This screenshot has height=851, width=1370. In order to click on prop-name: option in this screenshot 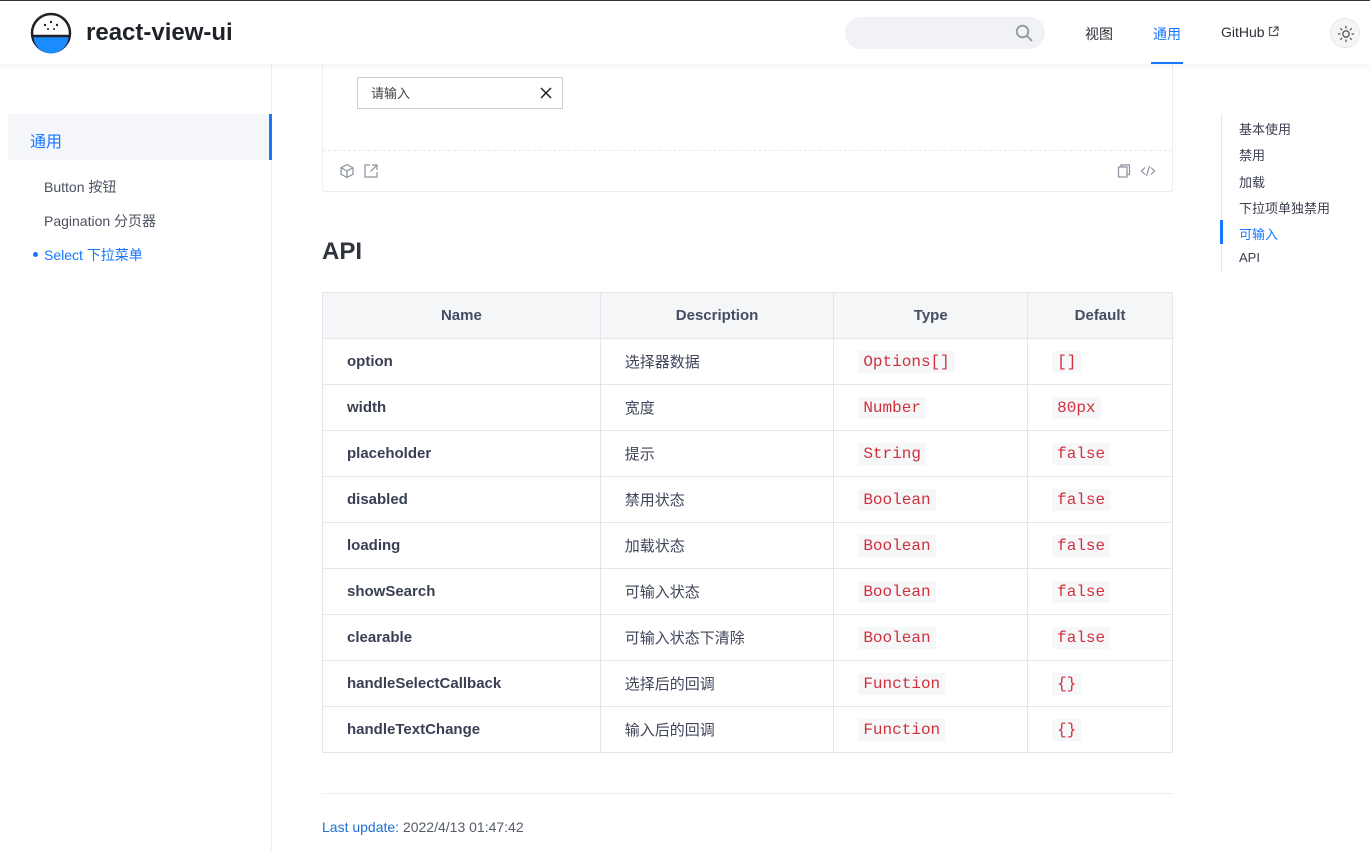, I will do `click(461, 361)`.